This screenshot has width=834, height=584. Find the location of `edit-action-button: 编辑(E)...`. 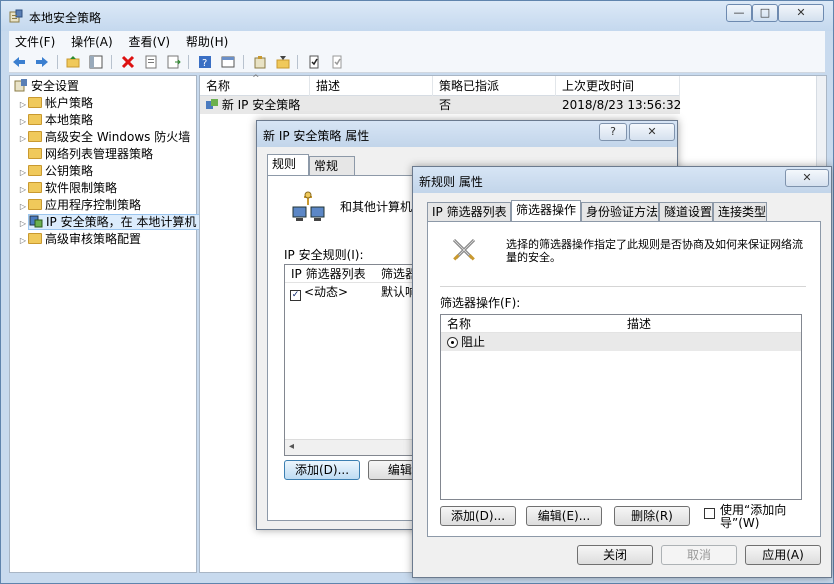

edit-action-button: 编辑(E)... is located at coordinates (564, 516).